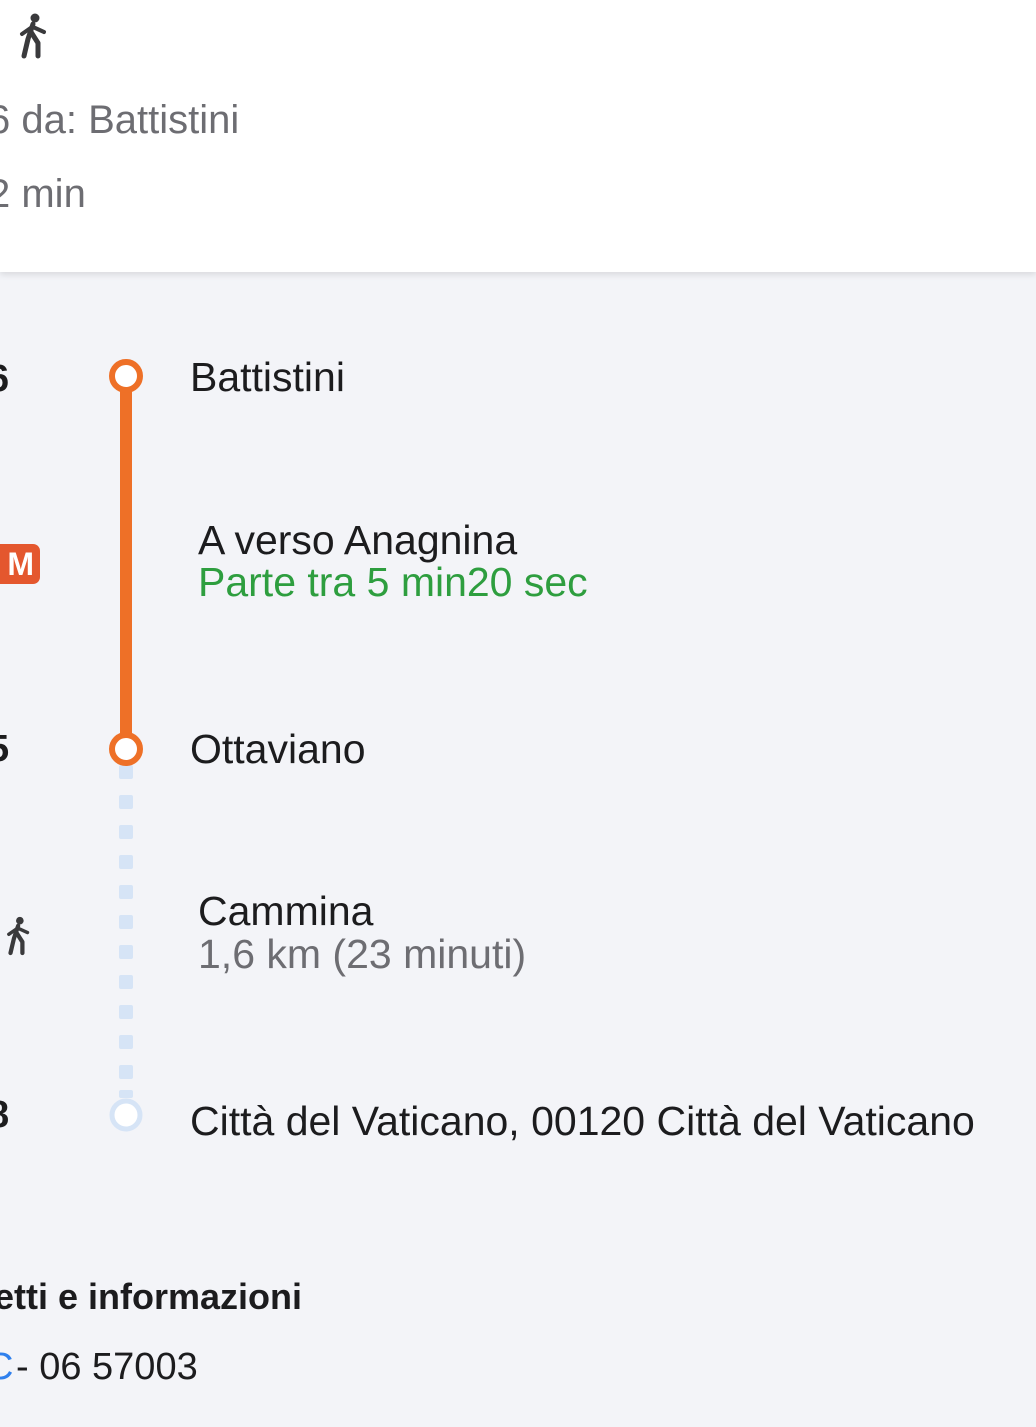  I want to click on walk-detail: 1,6 km (23 minuti), so click(362, 954).